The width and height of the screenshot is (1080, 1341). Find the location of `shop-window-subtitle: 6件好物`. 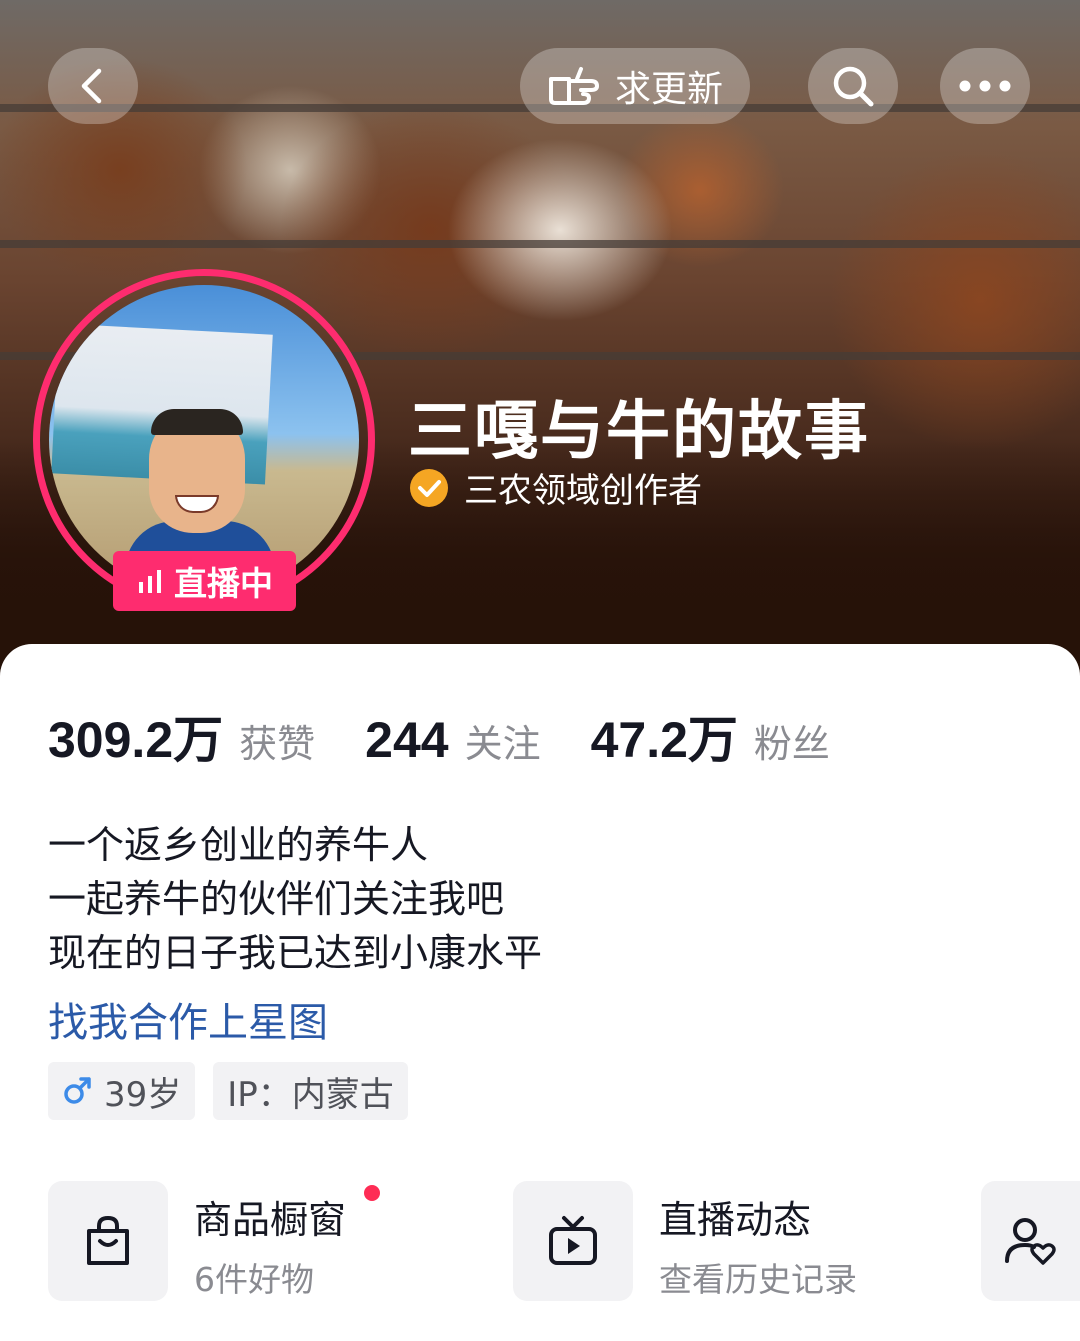

shop-window-subtitle: 6件好物 is located at coordinates (254, 1279).